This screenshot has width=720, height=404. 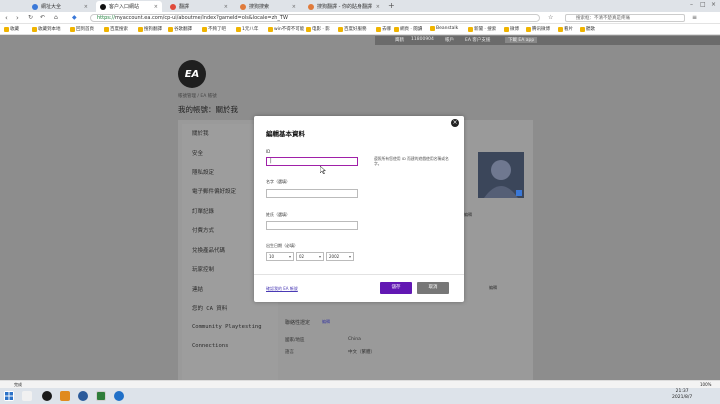 I want to click on star-icon, so click(x=6, y=29).